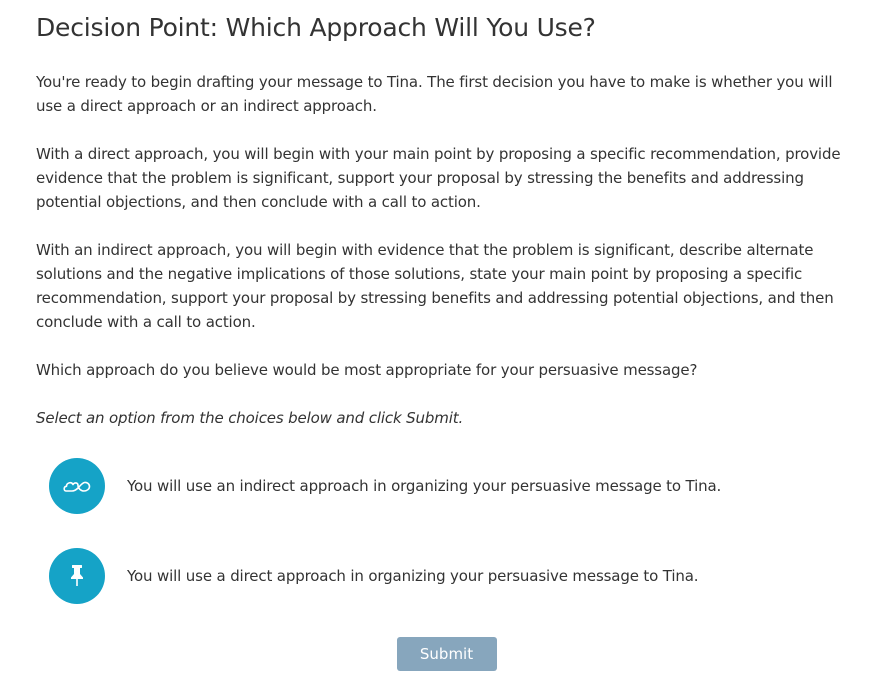 This screenshot has width=893, height=690. Describe the element at coordinates (77, 486) in the screenshot. I see `infinity-cloud-icon` at that location.